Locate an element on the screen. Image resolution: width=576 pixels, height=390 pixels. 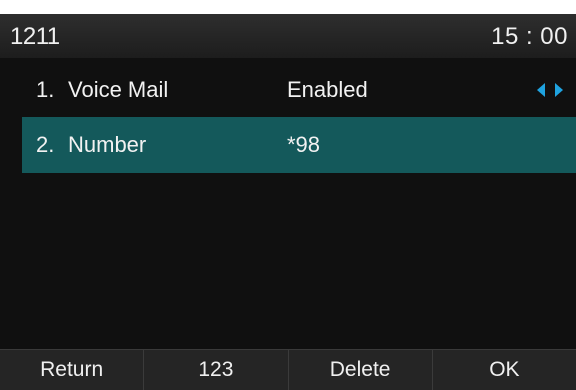
clock: 15 : 00 is located at coordinates (529, 36).